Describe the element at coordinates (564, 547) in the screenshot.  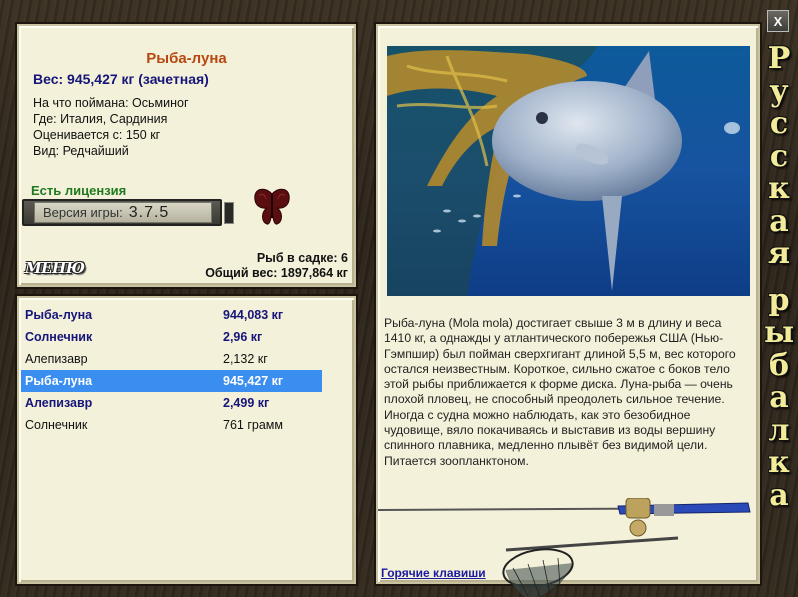
I see `rod-and-net-icon` at that location.